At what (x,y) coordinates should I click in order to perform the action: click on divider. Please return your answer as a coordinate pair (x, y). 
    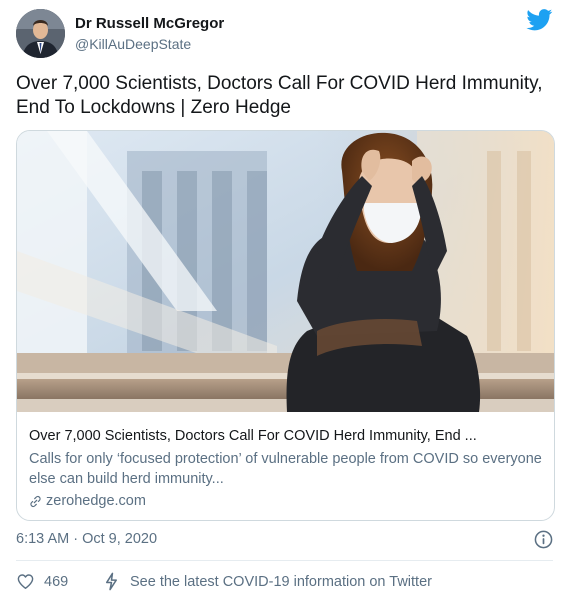
    Looking at the image, I should click on (284, 560).